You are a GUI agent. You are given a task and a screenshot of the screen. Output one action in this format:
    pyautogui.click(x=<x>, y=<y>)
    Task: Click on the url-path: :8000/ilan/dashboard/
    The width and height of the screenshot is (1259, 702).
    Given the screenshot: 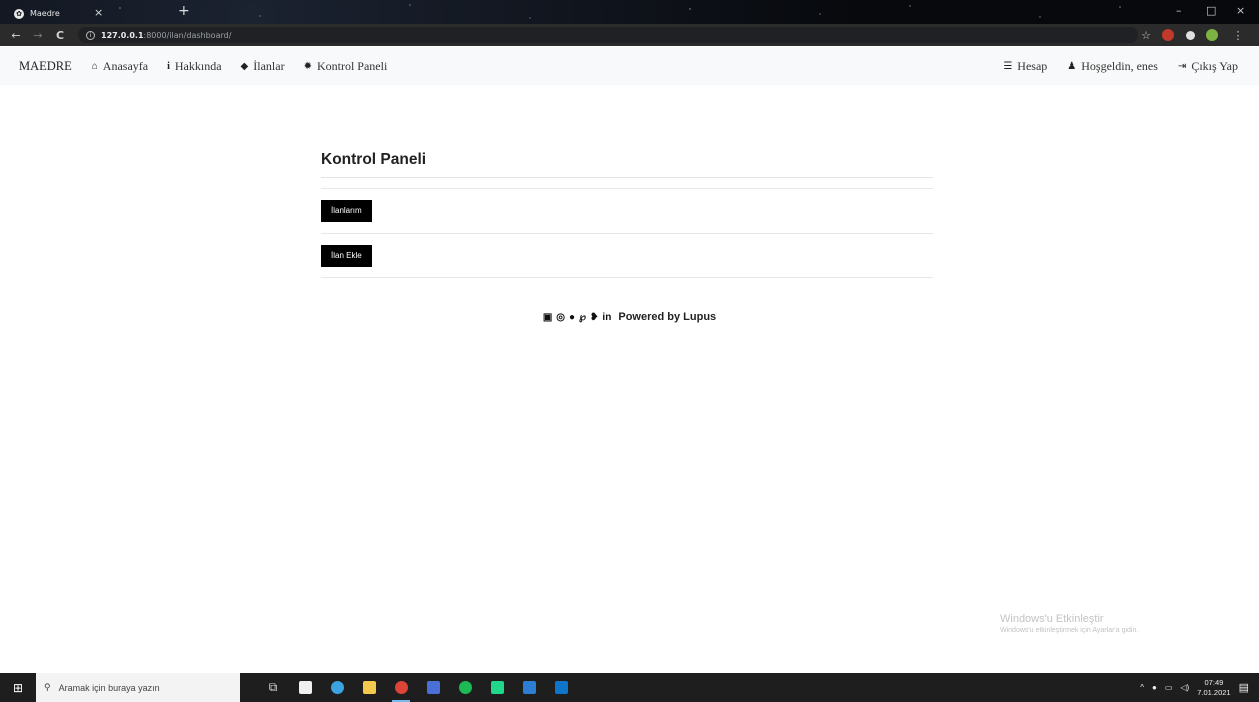 What is the action you would take?
    pyautogui.click(x=187, y=35)
    